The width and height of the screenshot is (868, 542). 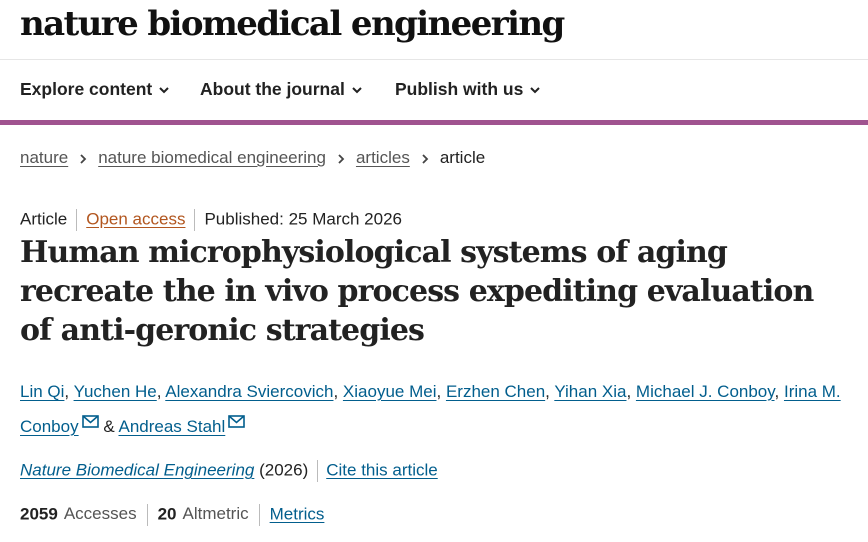 What do you see at coordinates (215, 514) in the screenshot?
I see `altmetric-label: Altmetric` at bounding box center [215, 514].